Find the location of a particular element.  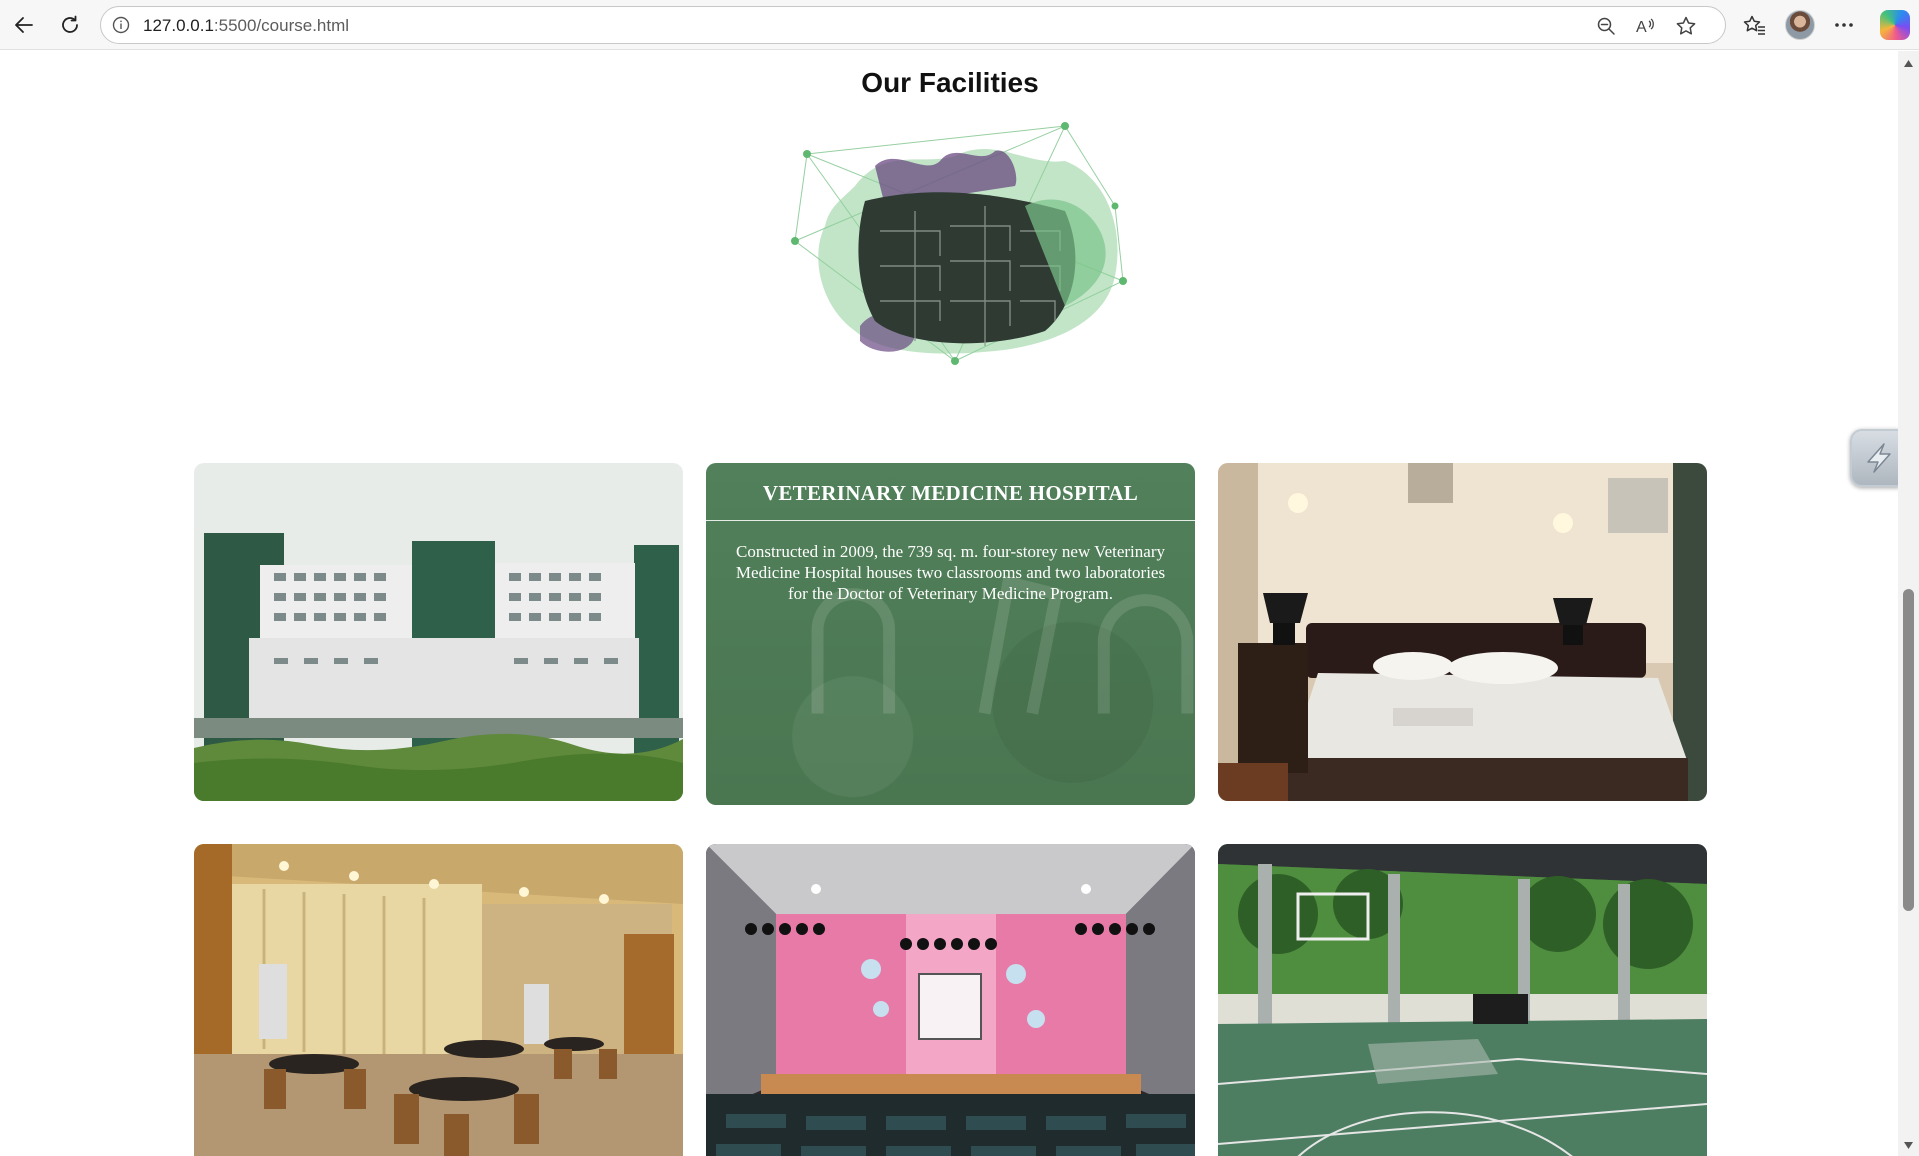

url-text: 127.0.0.1:5500/course.html is located at coordinates (246, 26).